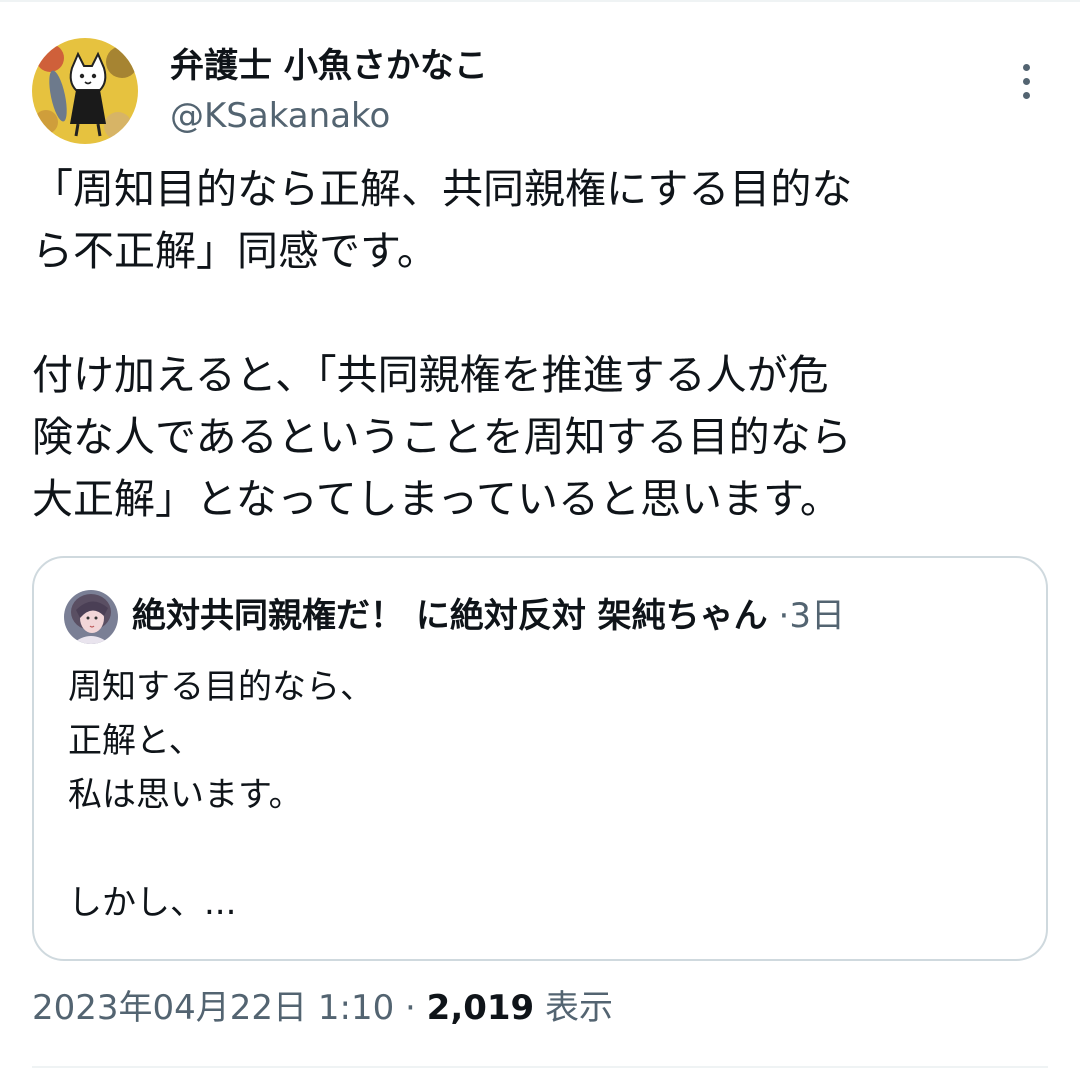 The height and width of the screenshot is (1074, 1080). Describe the element at coordinates (540, 1067) in the screenshot. I see `bottom-divider` at that location.